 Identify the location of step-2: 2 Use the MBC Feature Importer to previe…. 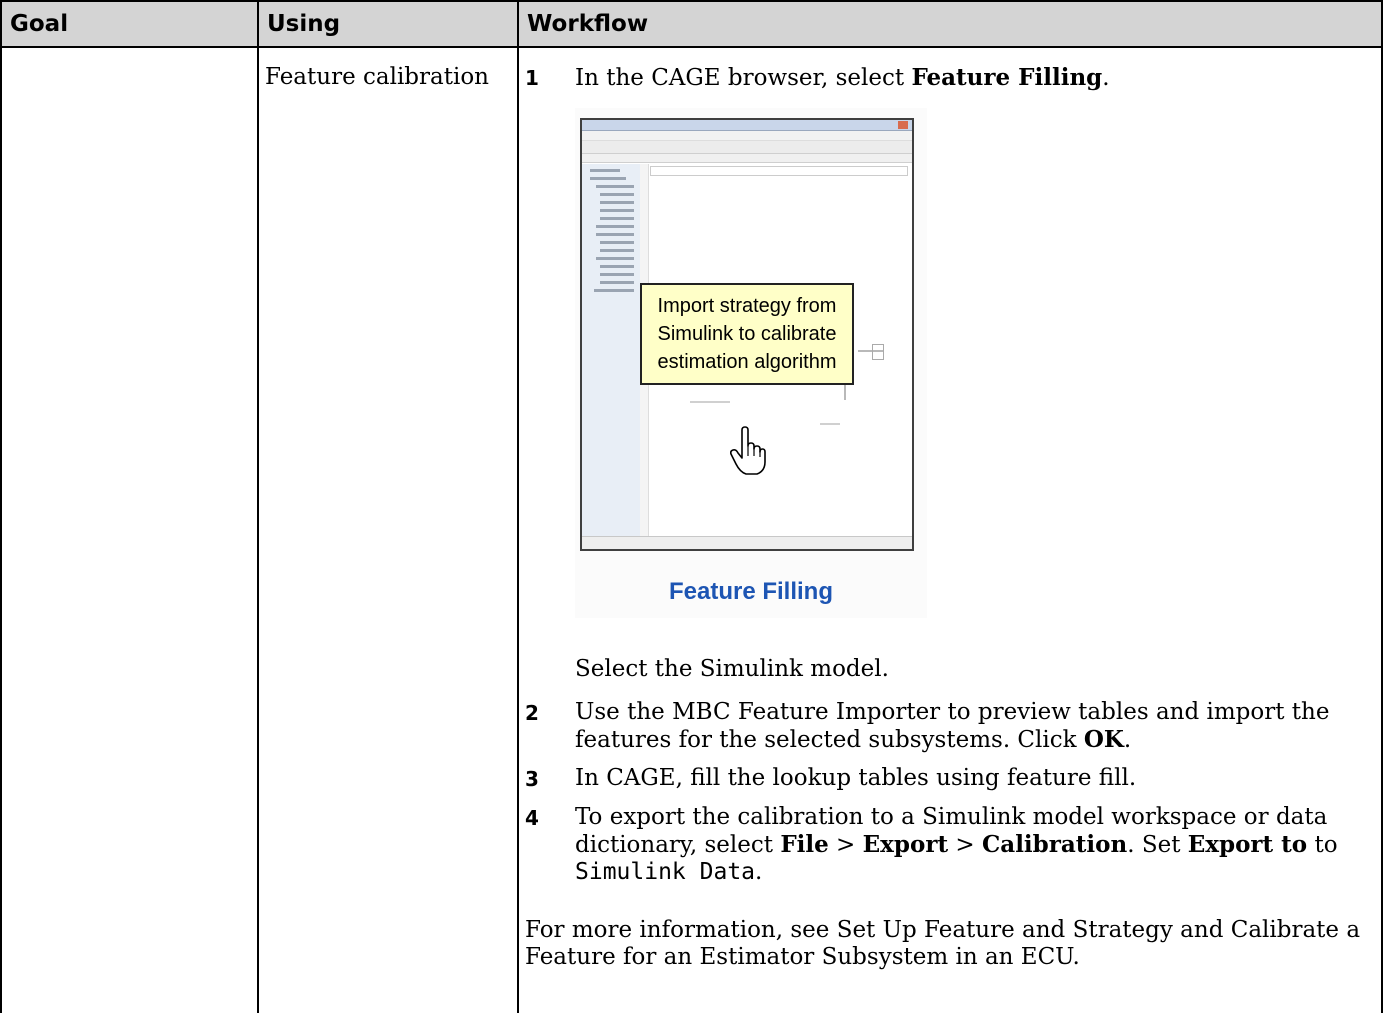
(949, 726).